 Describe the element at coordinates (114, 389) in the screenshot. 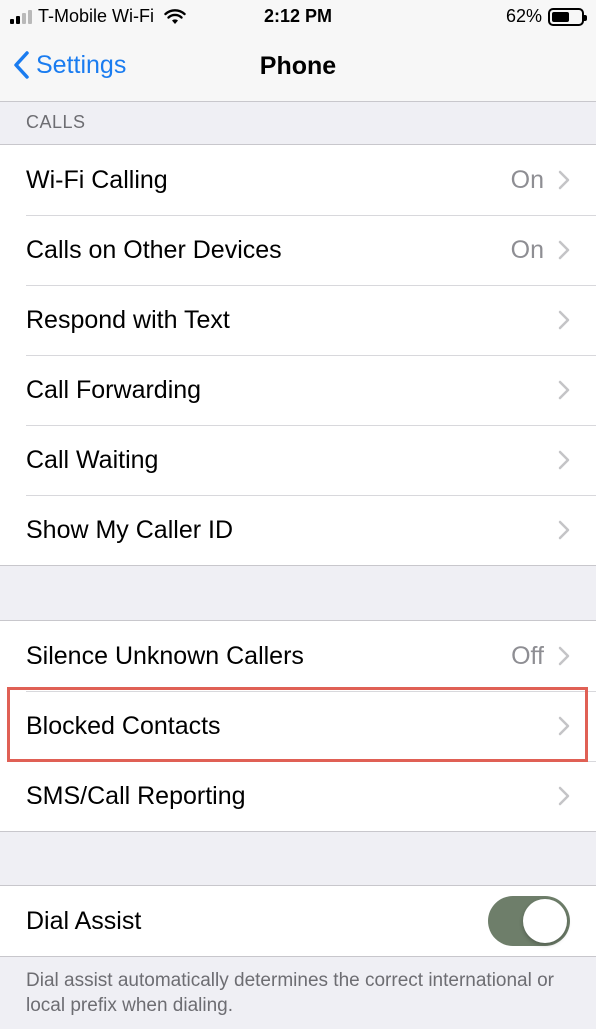

I see `row-label: Call Forwarding` at that location.